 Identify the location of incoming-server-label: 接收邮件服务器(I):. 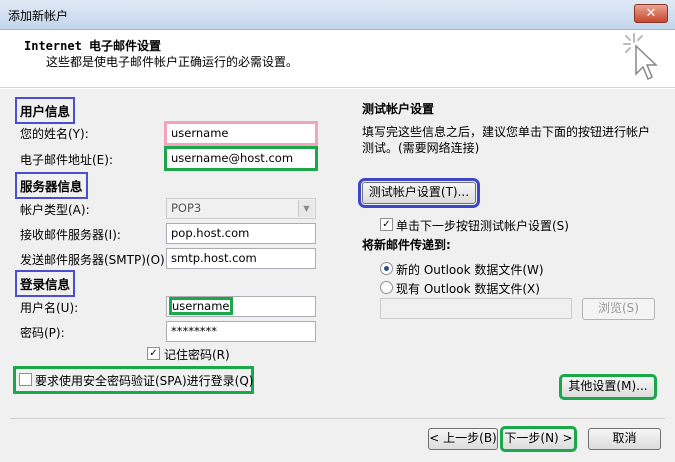
(70, 235).